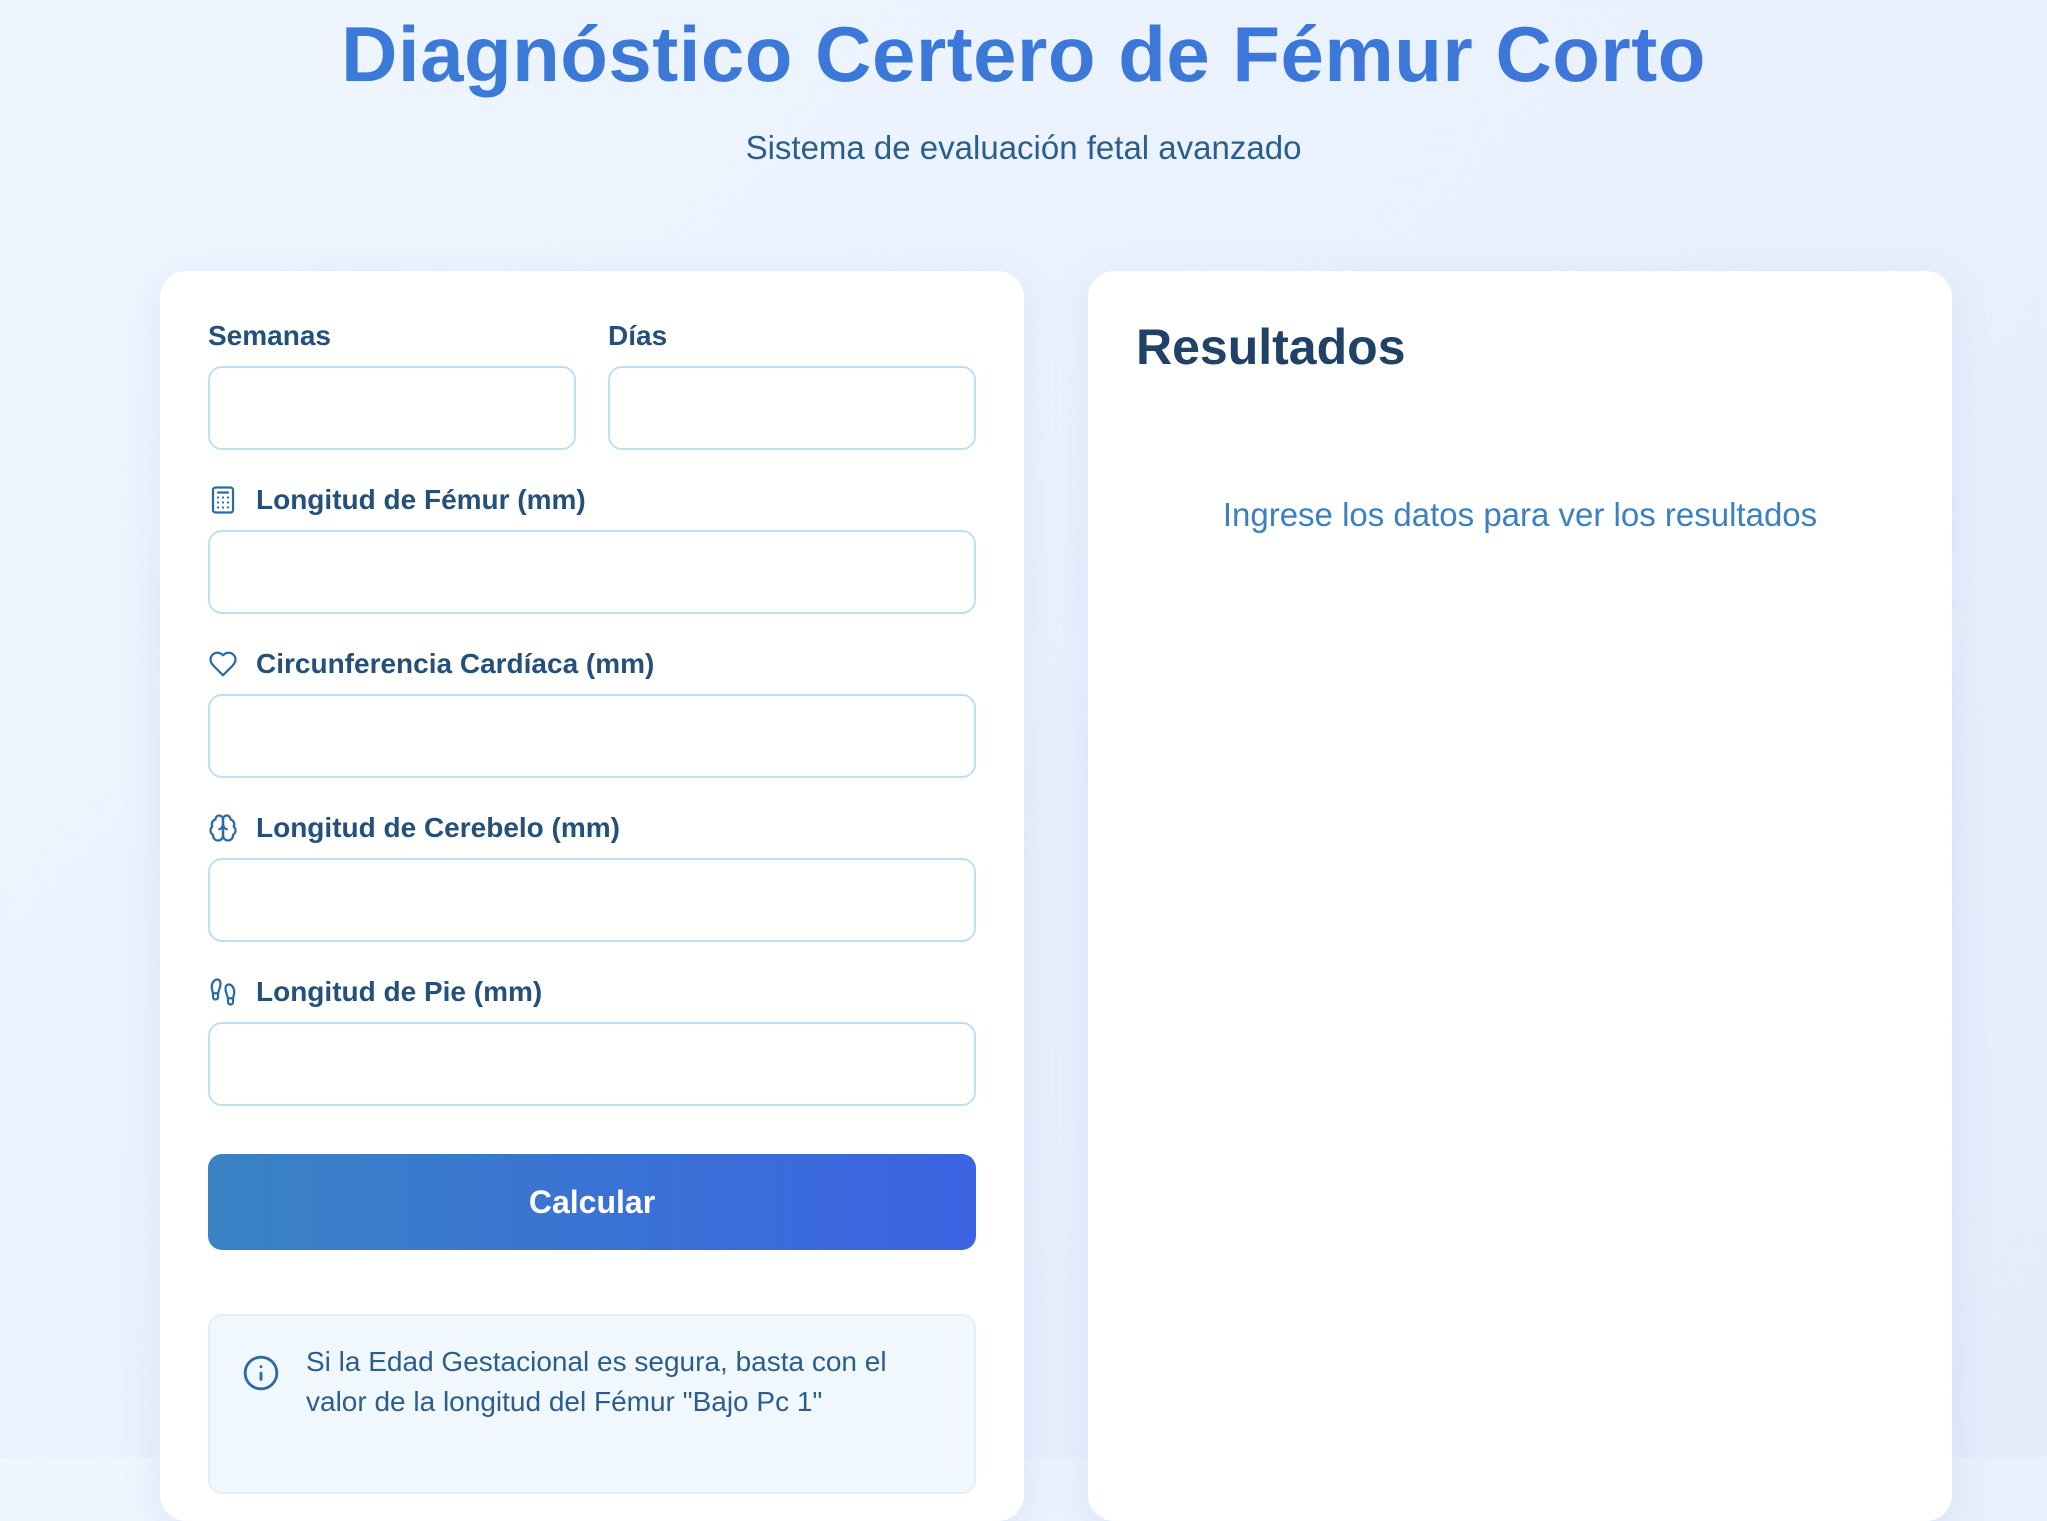 This screenshot has width=2047, height=1521. I want to click on page-title: Diagnóstico Certero de Fémur Corto, so click(1023, 54).